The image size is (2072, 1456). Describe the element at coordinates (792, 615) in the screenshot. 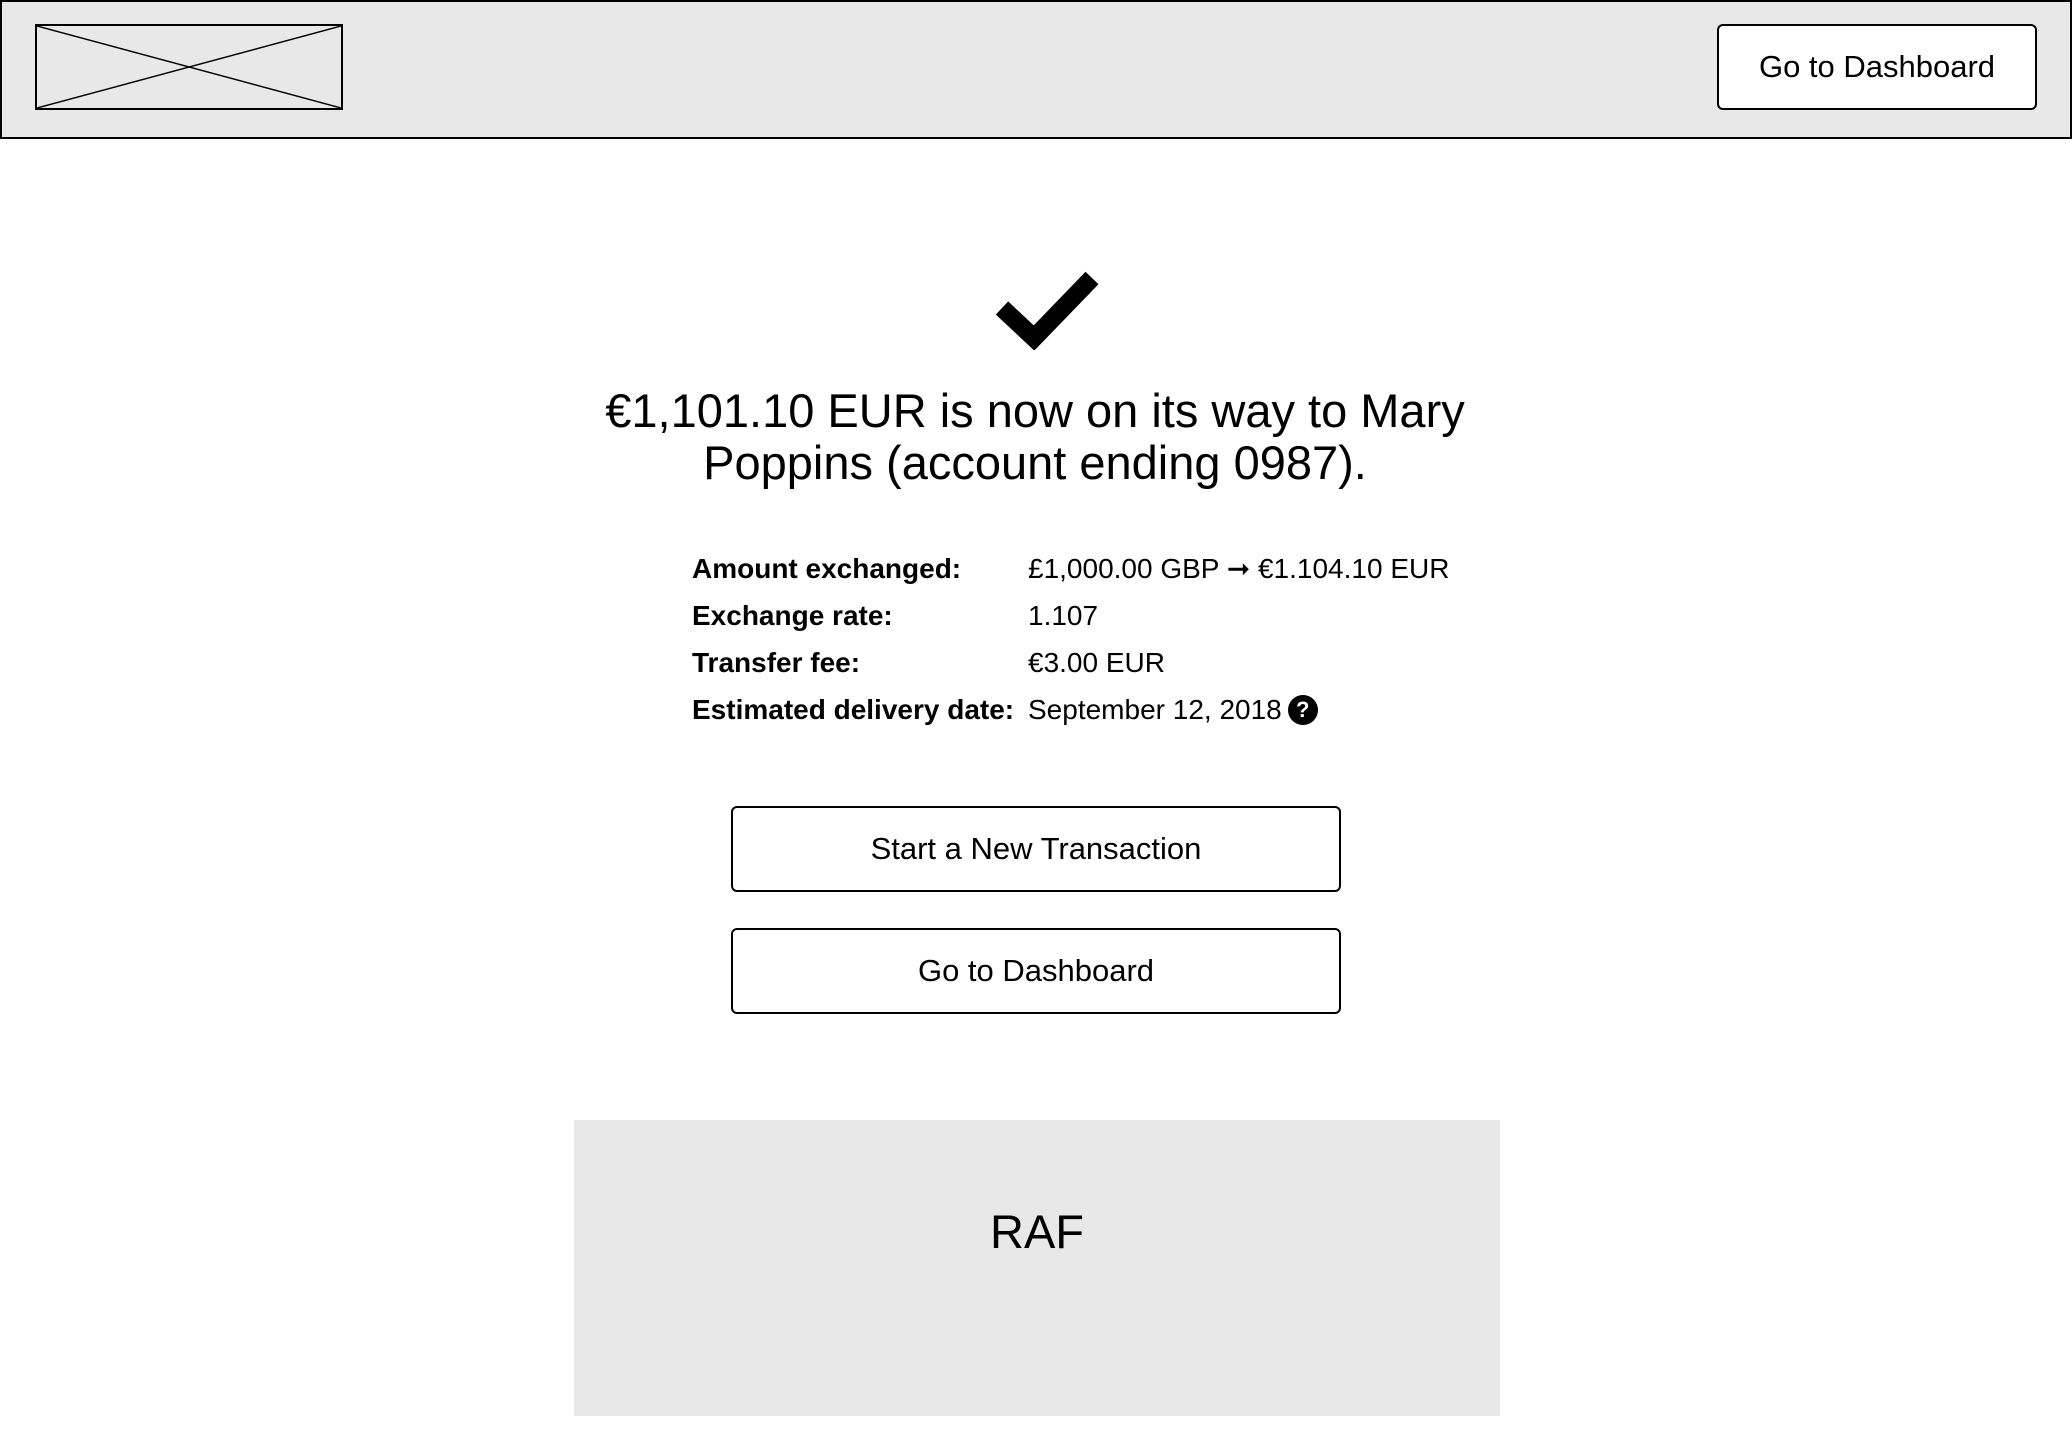

I see `exchange-rate-label: Exchange rate:` at that location.